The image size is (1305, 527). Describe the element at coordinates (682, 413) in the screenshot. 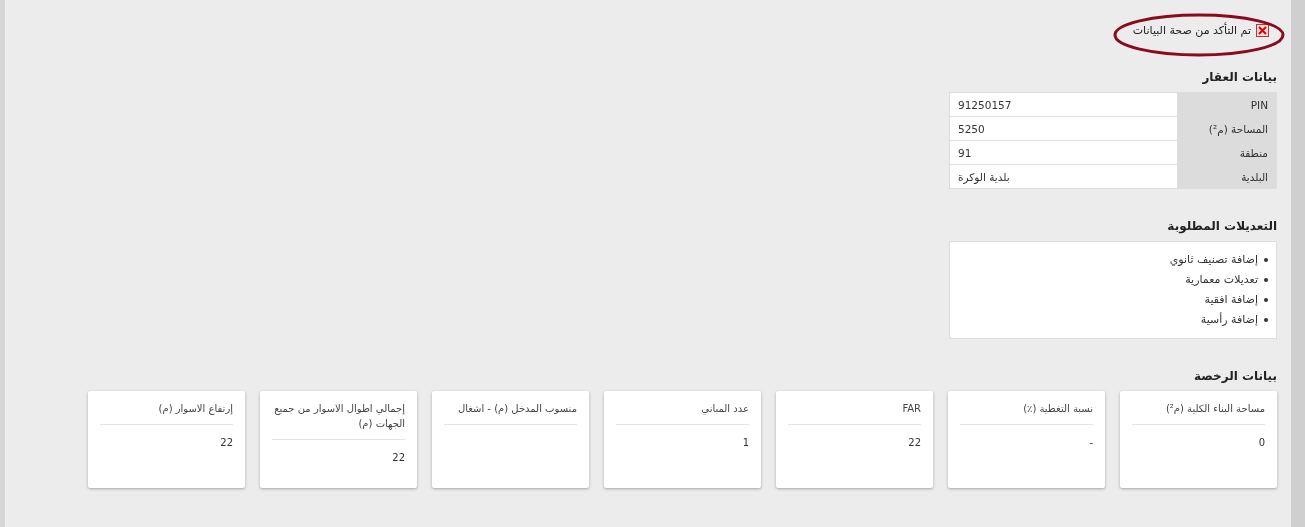

I see `card-label: عدد المباني` at that location.